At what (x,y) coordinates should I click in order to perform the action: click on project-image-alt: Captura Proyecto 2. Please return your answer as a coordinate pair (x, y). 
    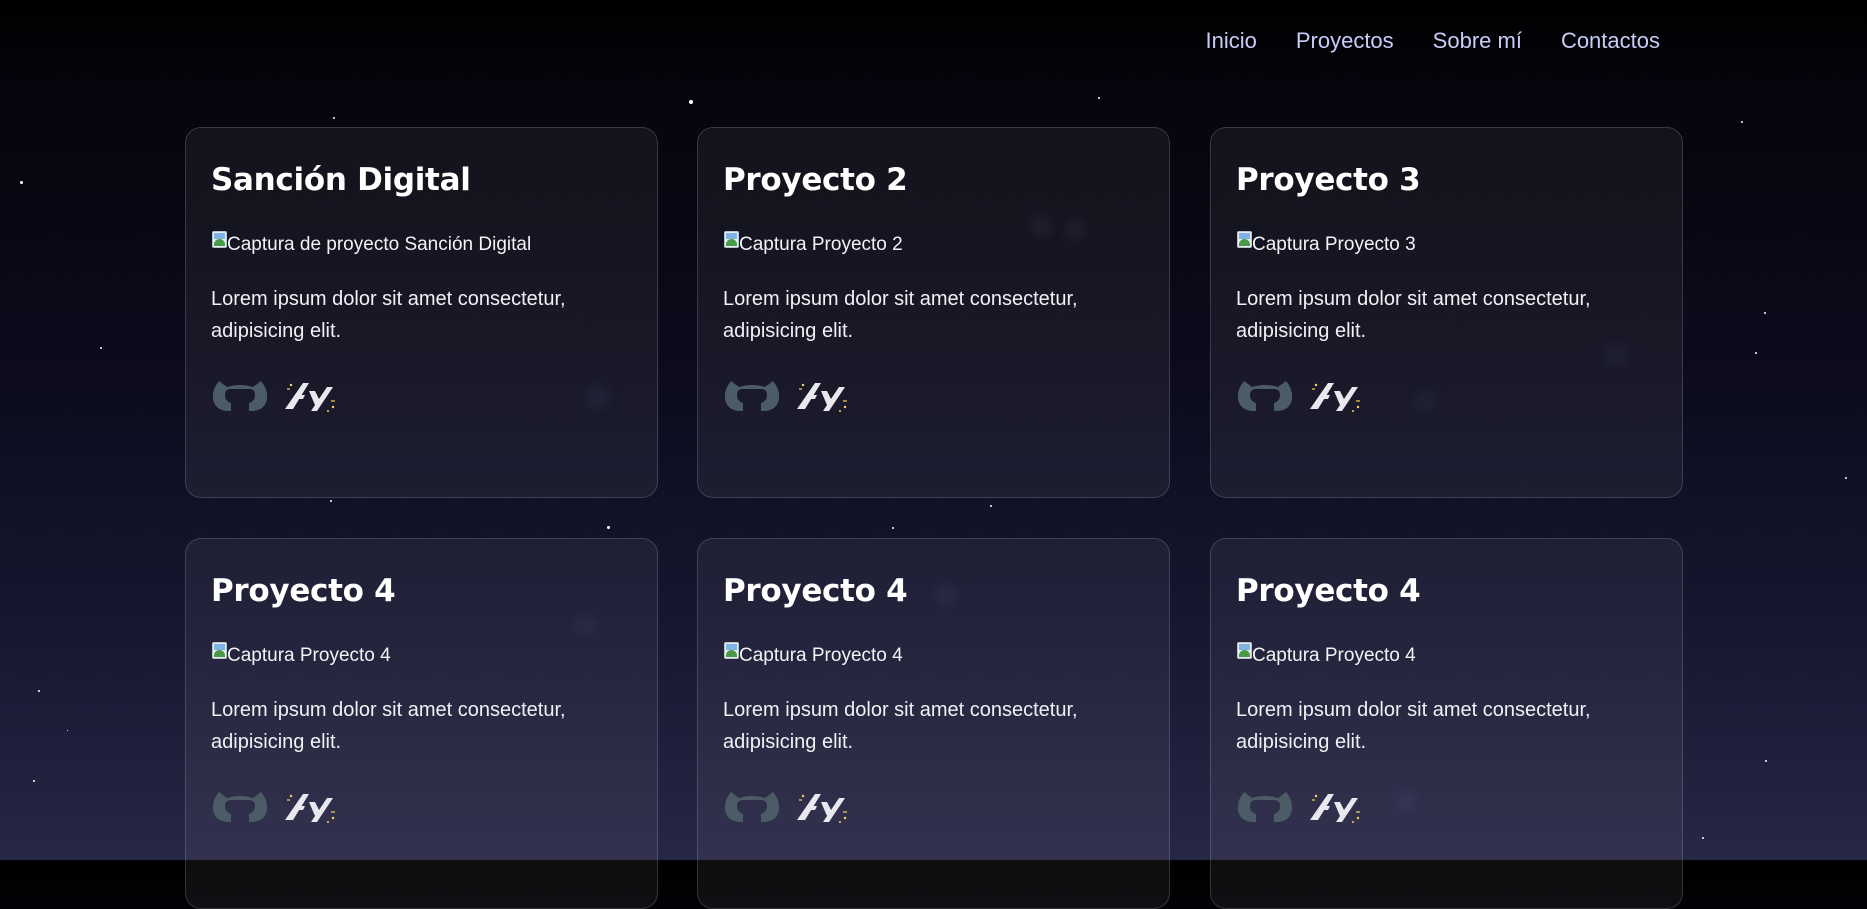
    Looking at the image, I should click on (821, 244).